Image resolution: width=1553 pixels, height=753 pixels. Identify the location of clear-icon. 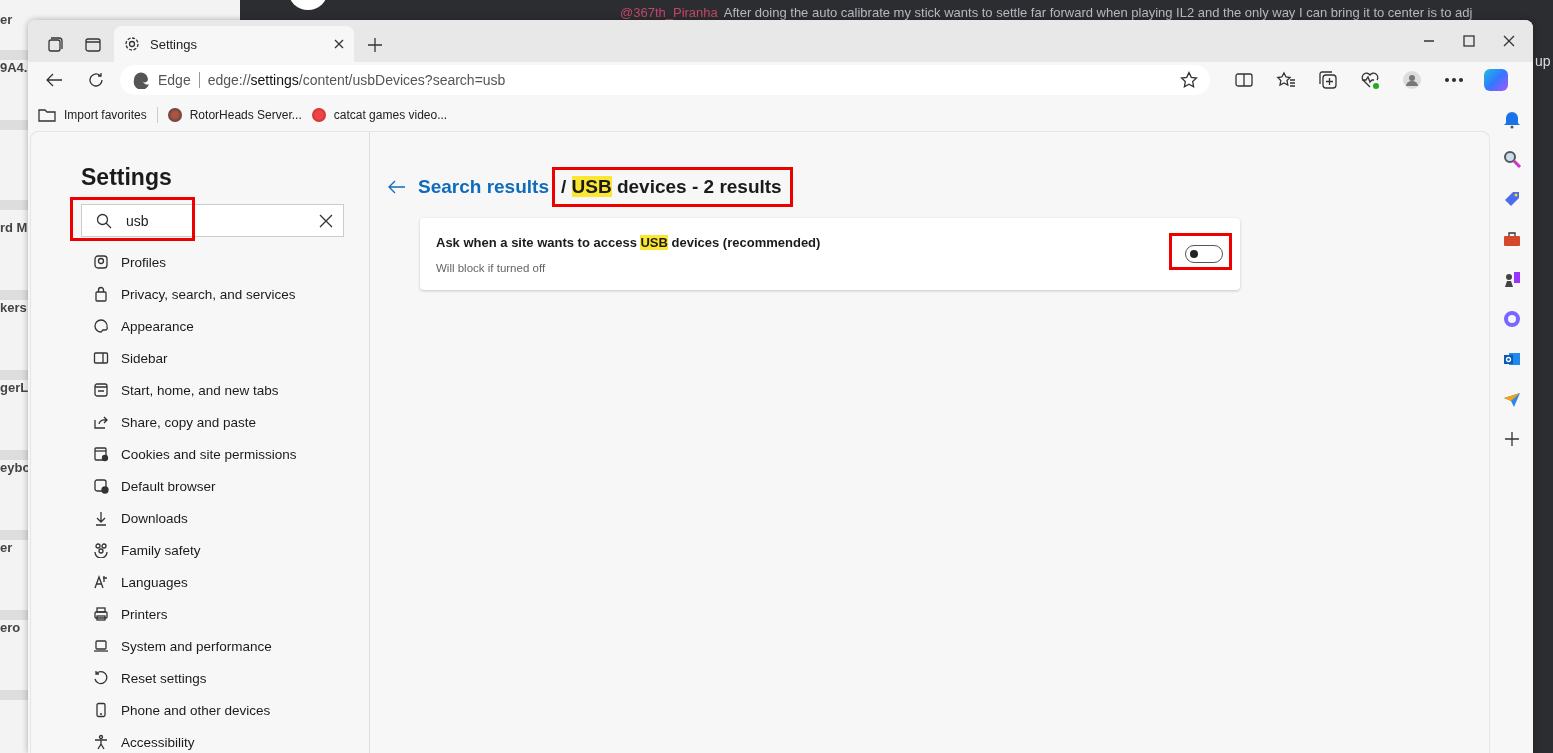
(326, 220).